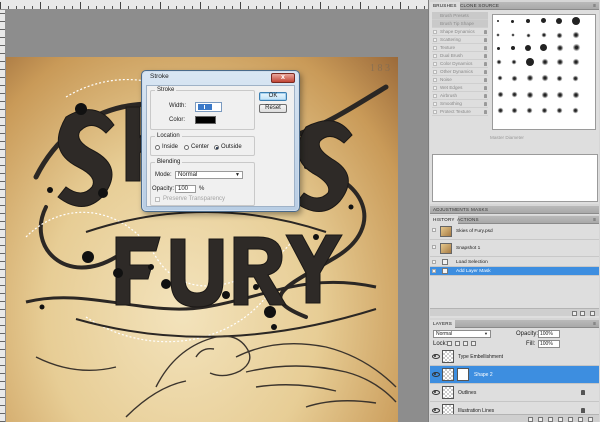 This screenshot has width=600, height=422. I want to click on list-item: Skies of Fury.psd, so click(514, 232).